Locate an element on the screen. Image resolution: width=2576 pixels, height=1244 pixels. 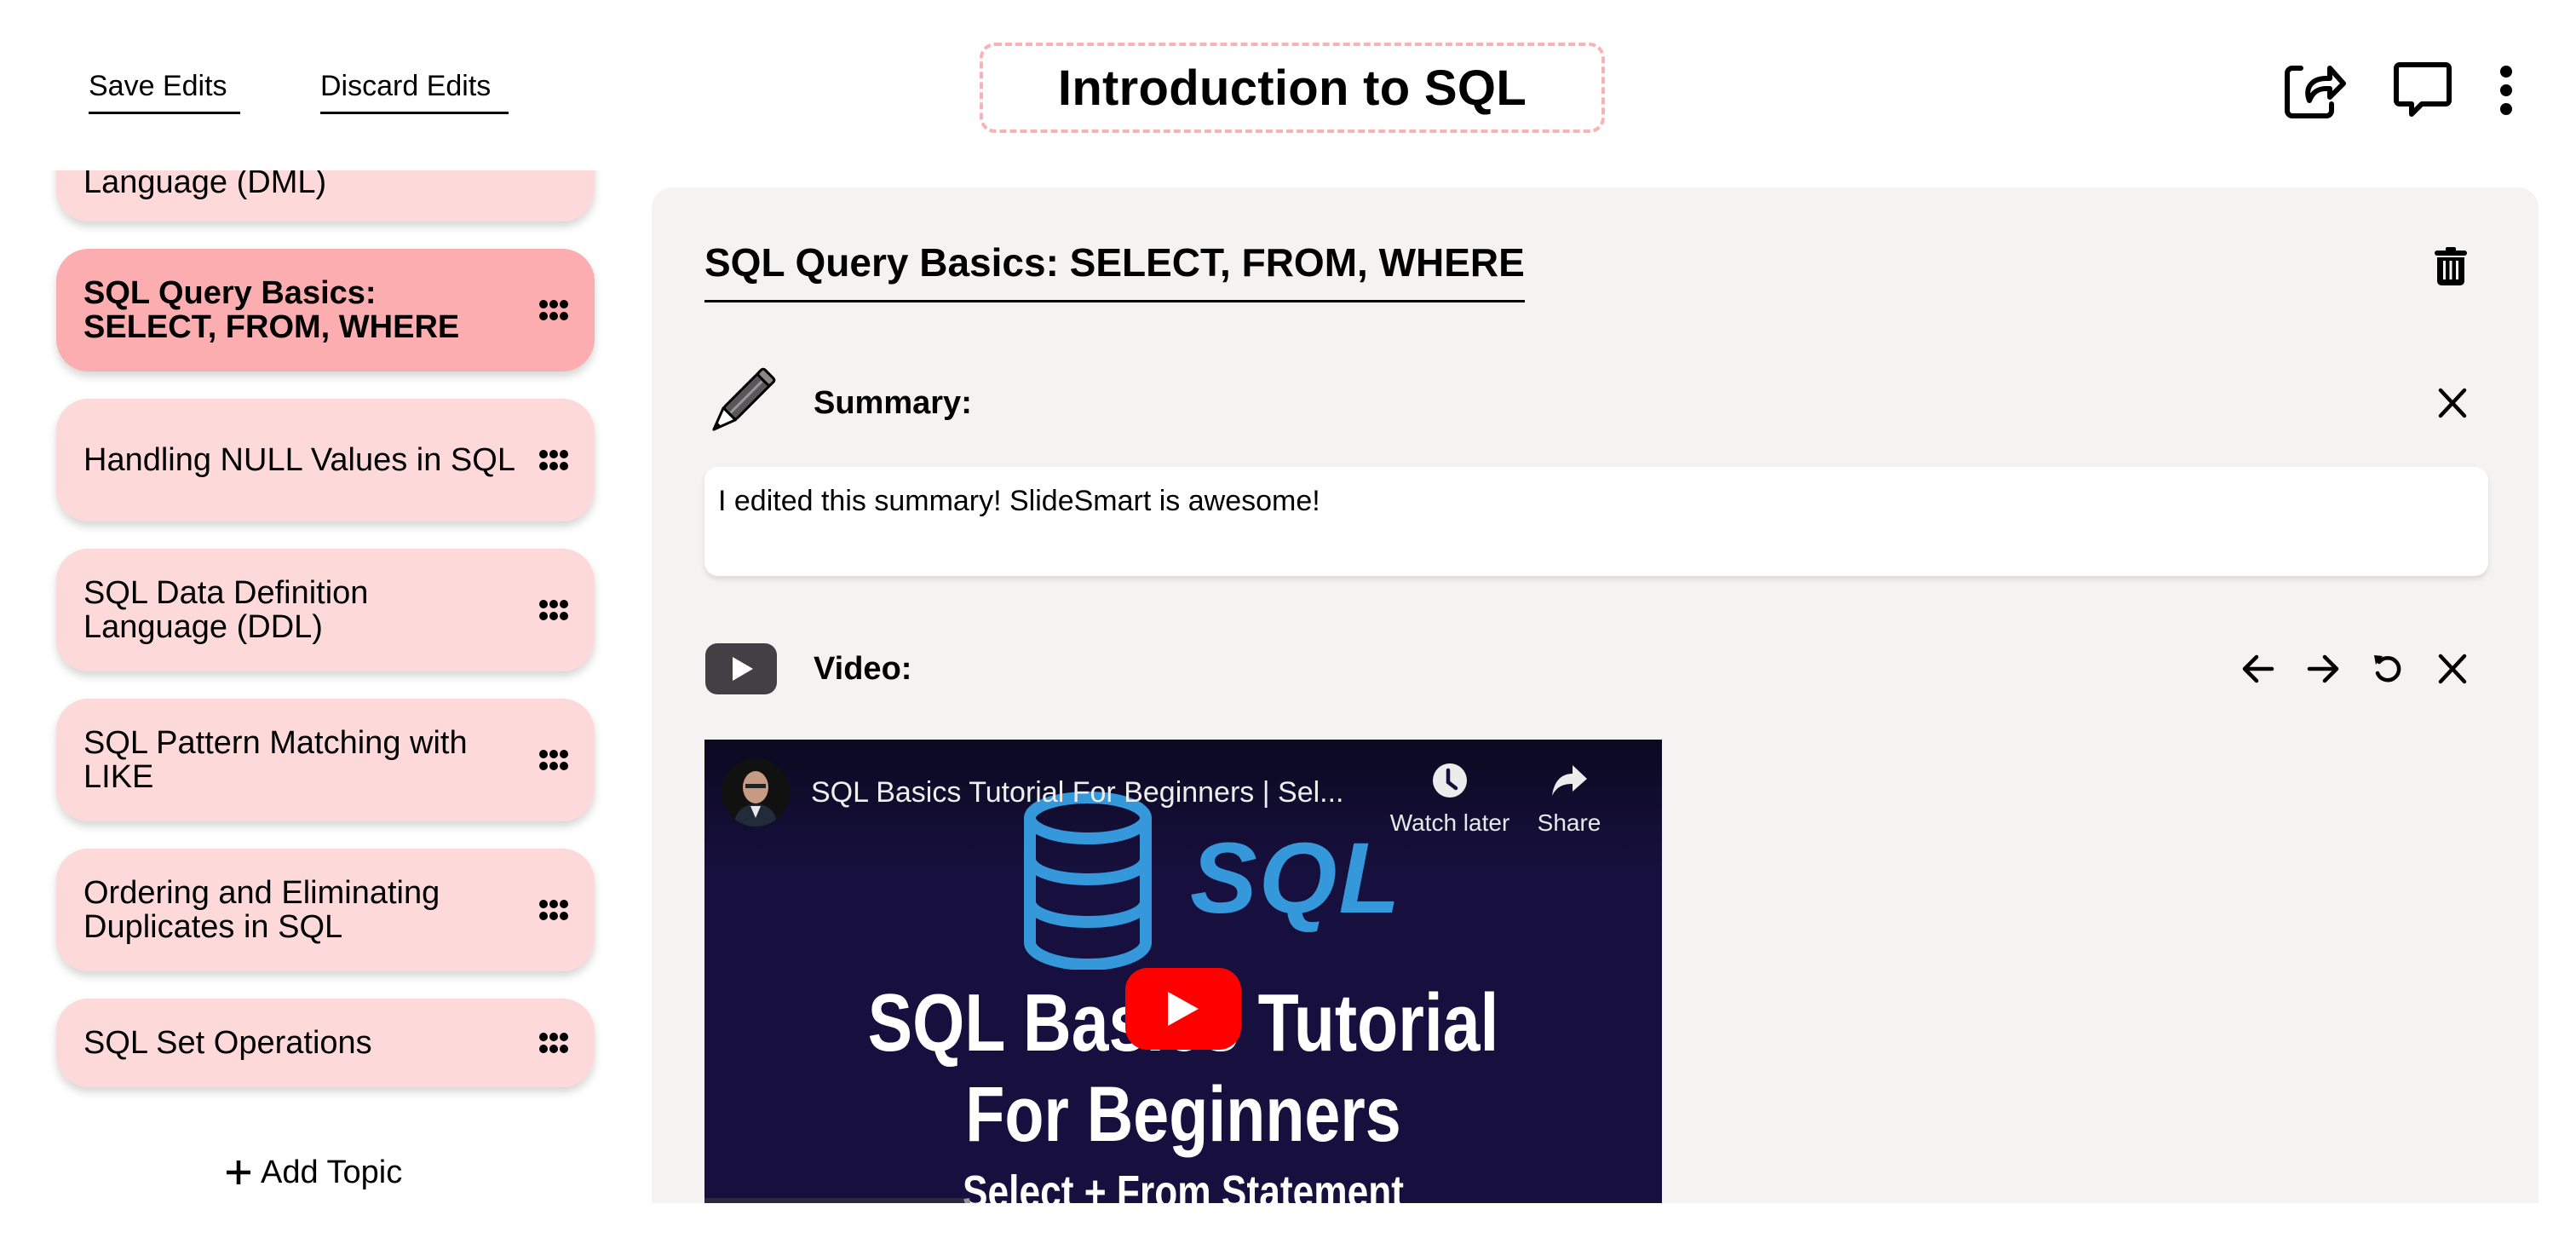
play-button is located at coordinates (1183, 1009).